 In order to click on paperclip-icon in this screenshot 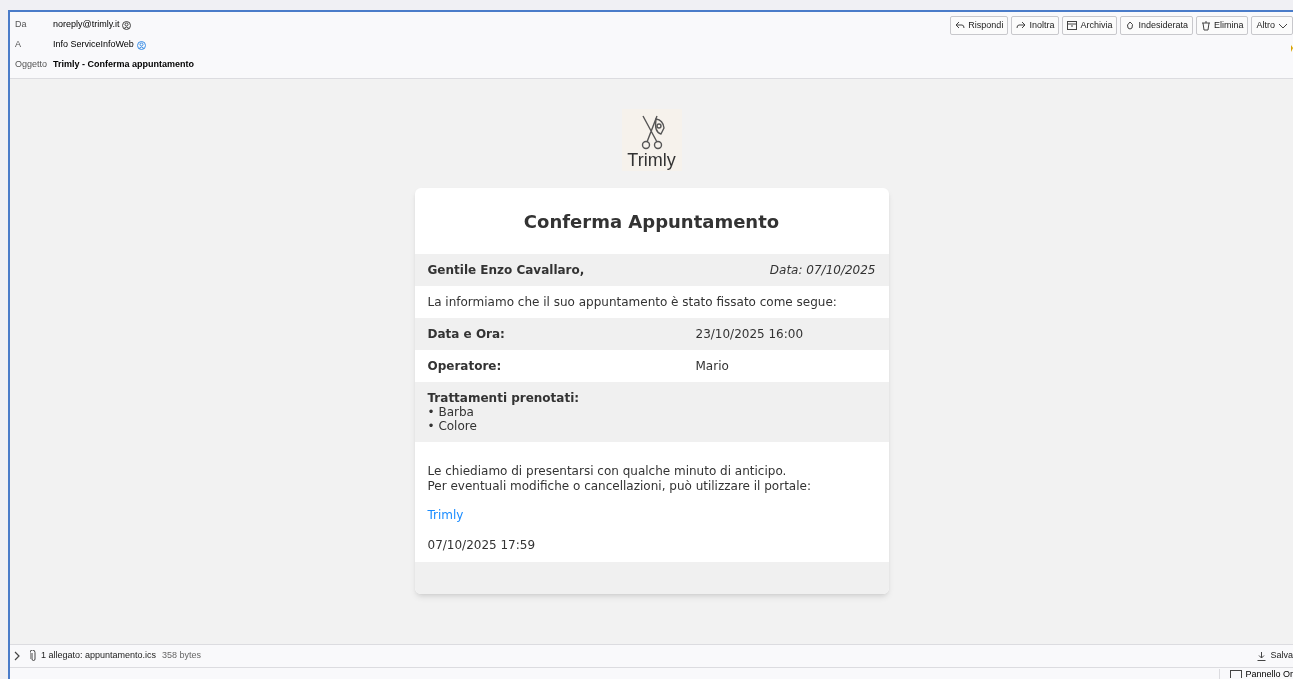, I will do `click(33, 656)`.